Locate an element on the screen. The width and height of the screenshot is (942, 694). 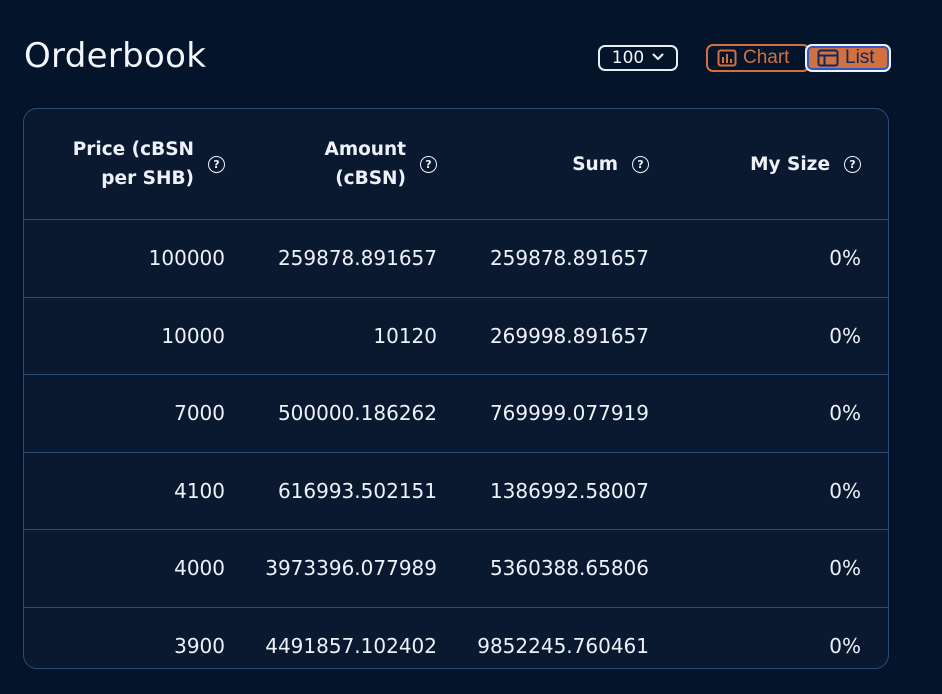
column-header-my-size: My Size ? is located at coordinates (755, 164).